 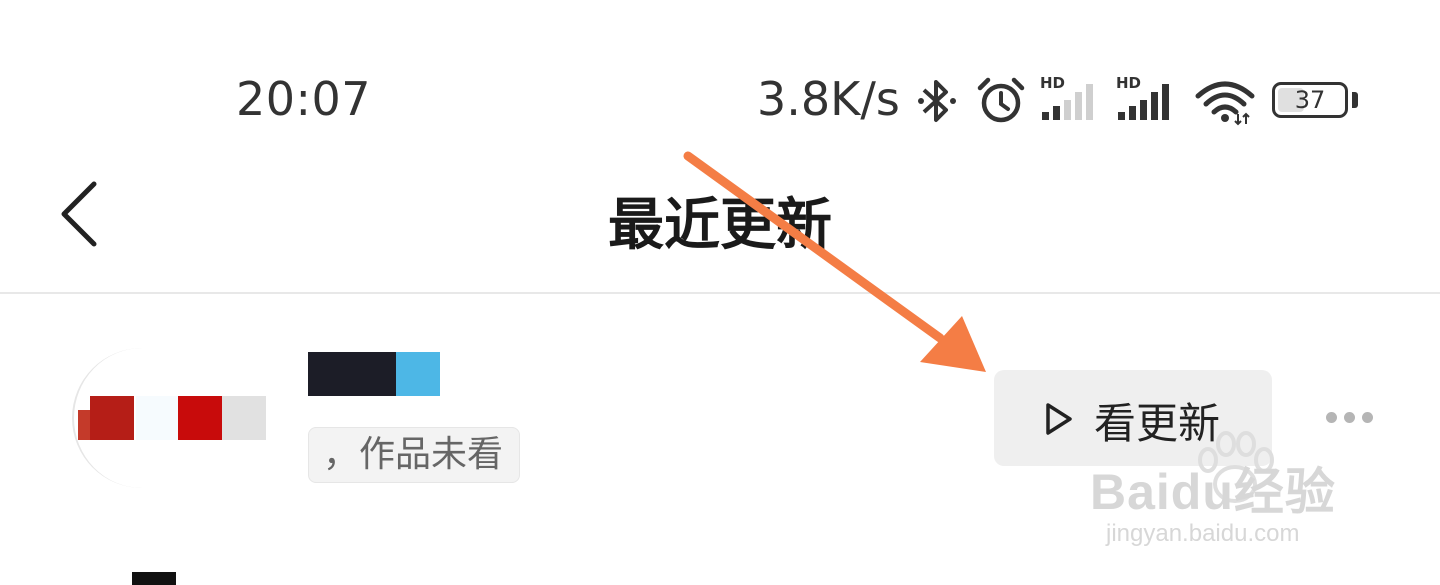 What do you see at coordinates (720, 293) in the screenshot?
I see `header-divider` at bounding box center [720, 293].